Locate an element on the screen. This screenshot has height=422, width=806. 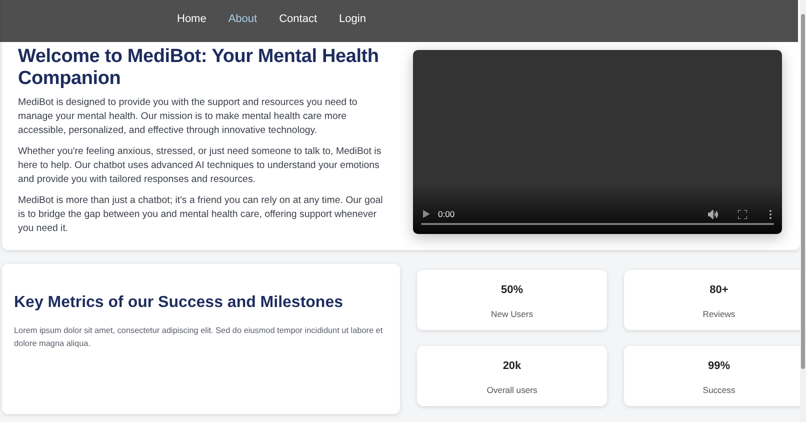
stat-label: New Users is located at coordinates (512, 314).